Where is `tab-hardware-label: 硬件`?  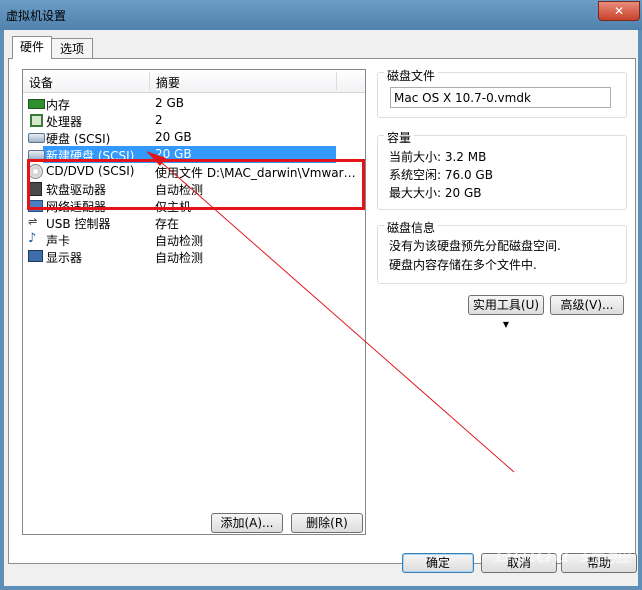 tab-hardware-label: 硬件 is located at coordinates (31, 47).